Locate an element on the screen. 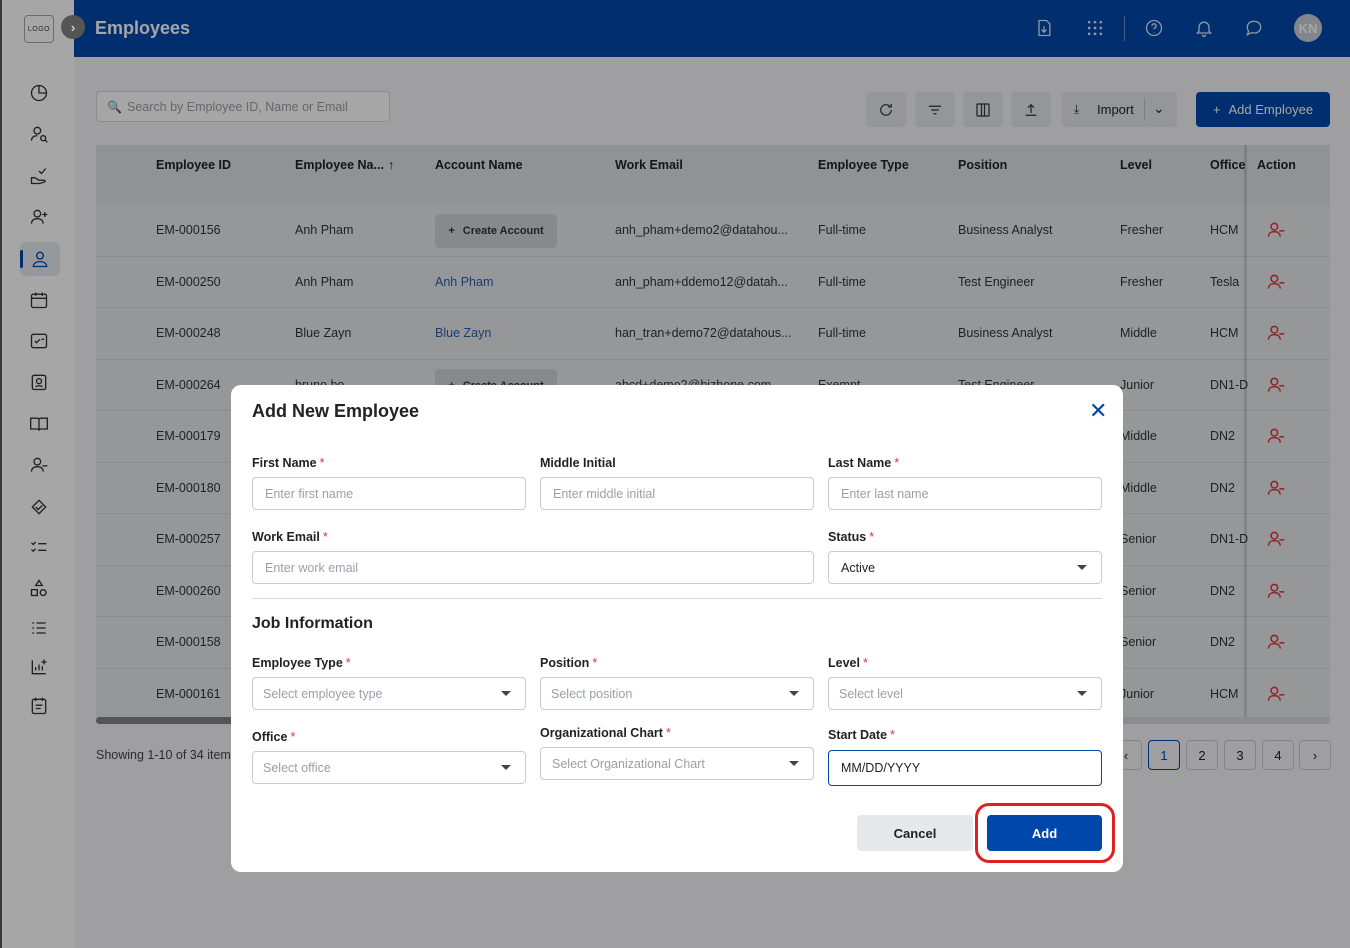  org-chart-select: Select Organizational Chart is located at coordinates (677, 763).